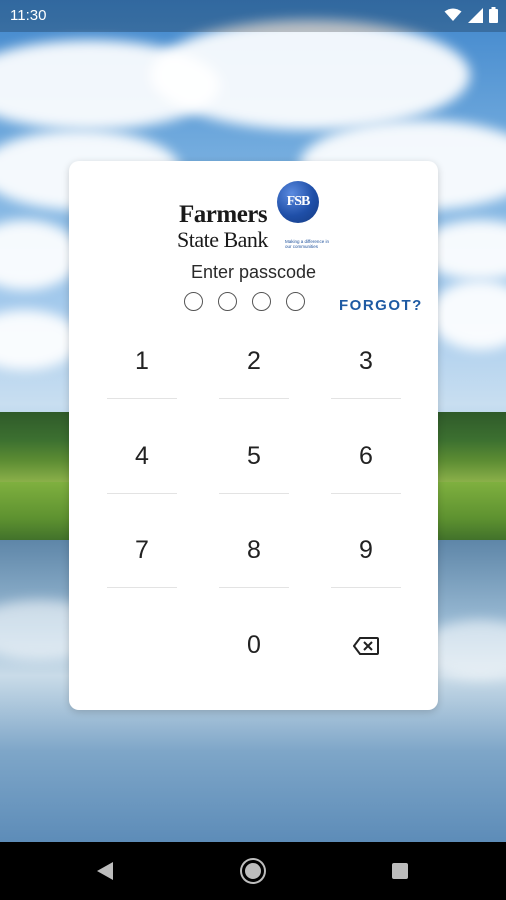 The width and height of the screenshot is (506, 900). I want to click on battery-icon, so click(493, 15).